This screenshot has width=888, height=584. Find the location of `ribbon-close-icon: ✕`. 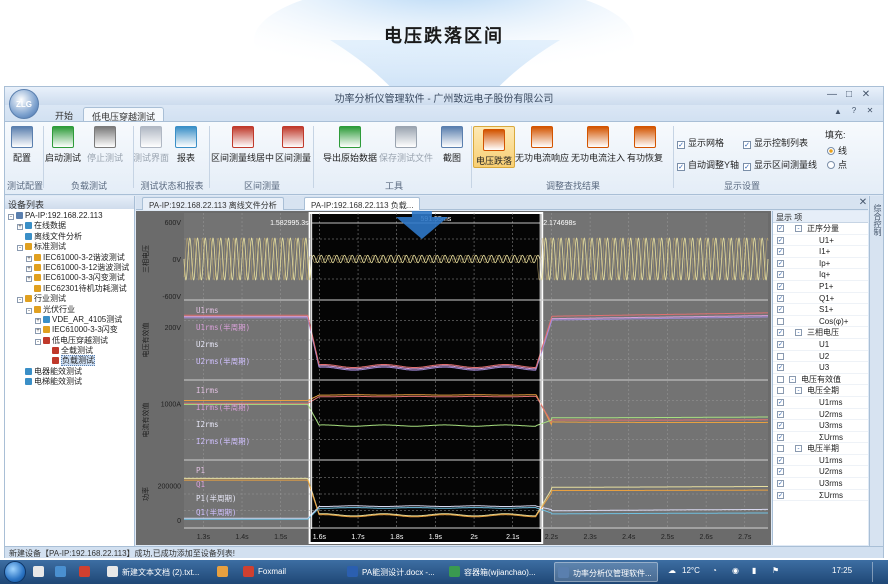

ribbon-close-icon: ✕ is located at coordinates (870, 110).